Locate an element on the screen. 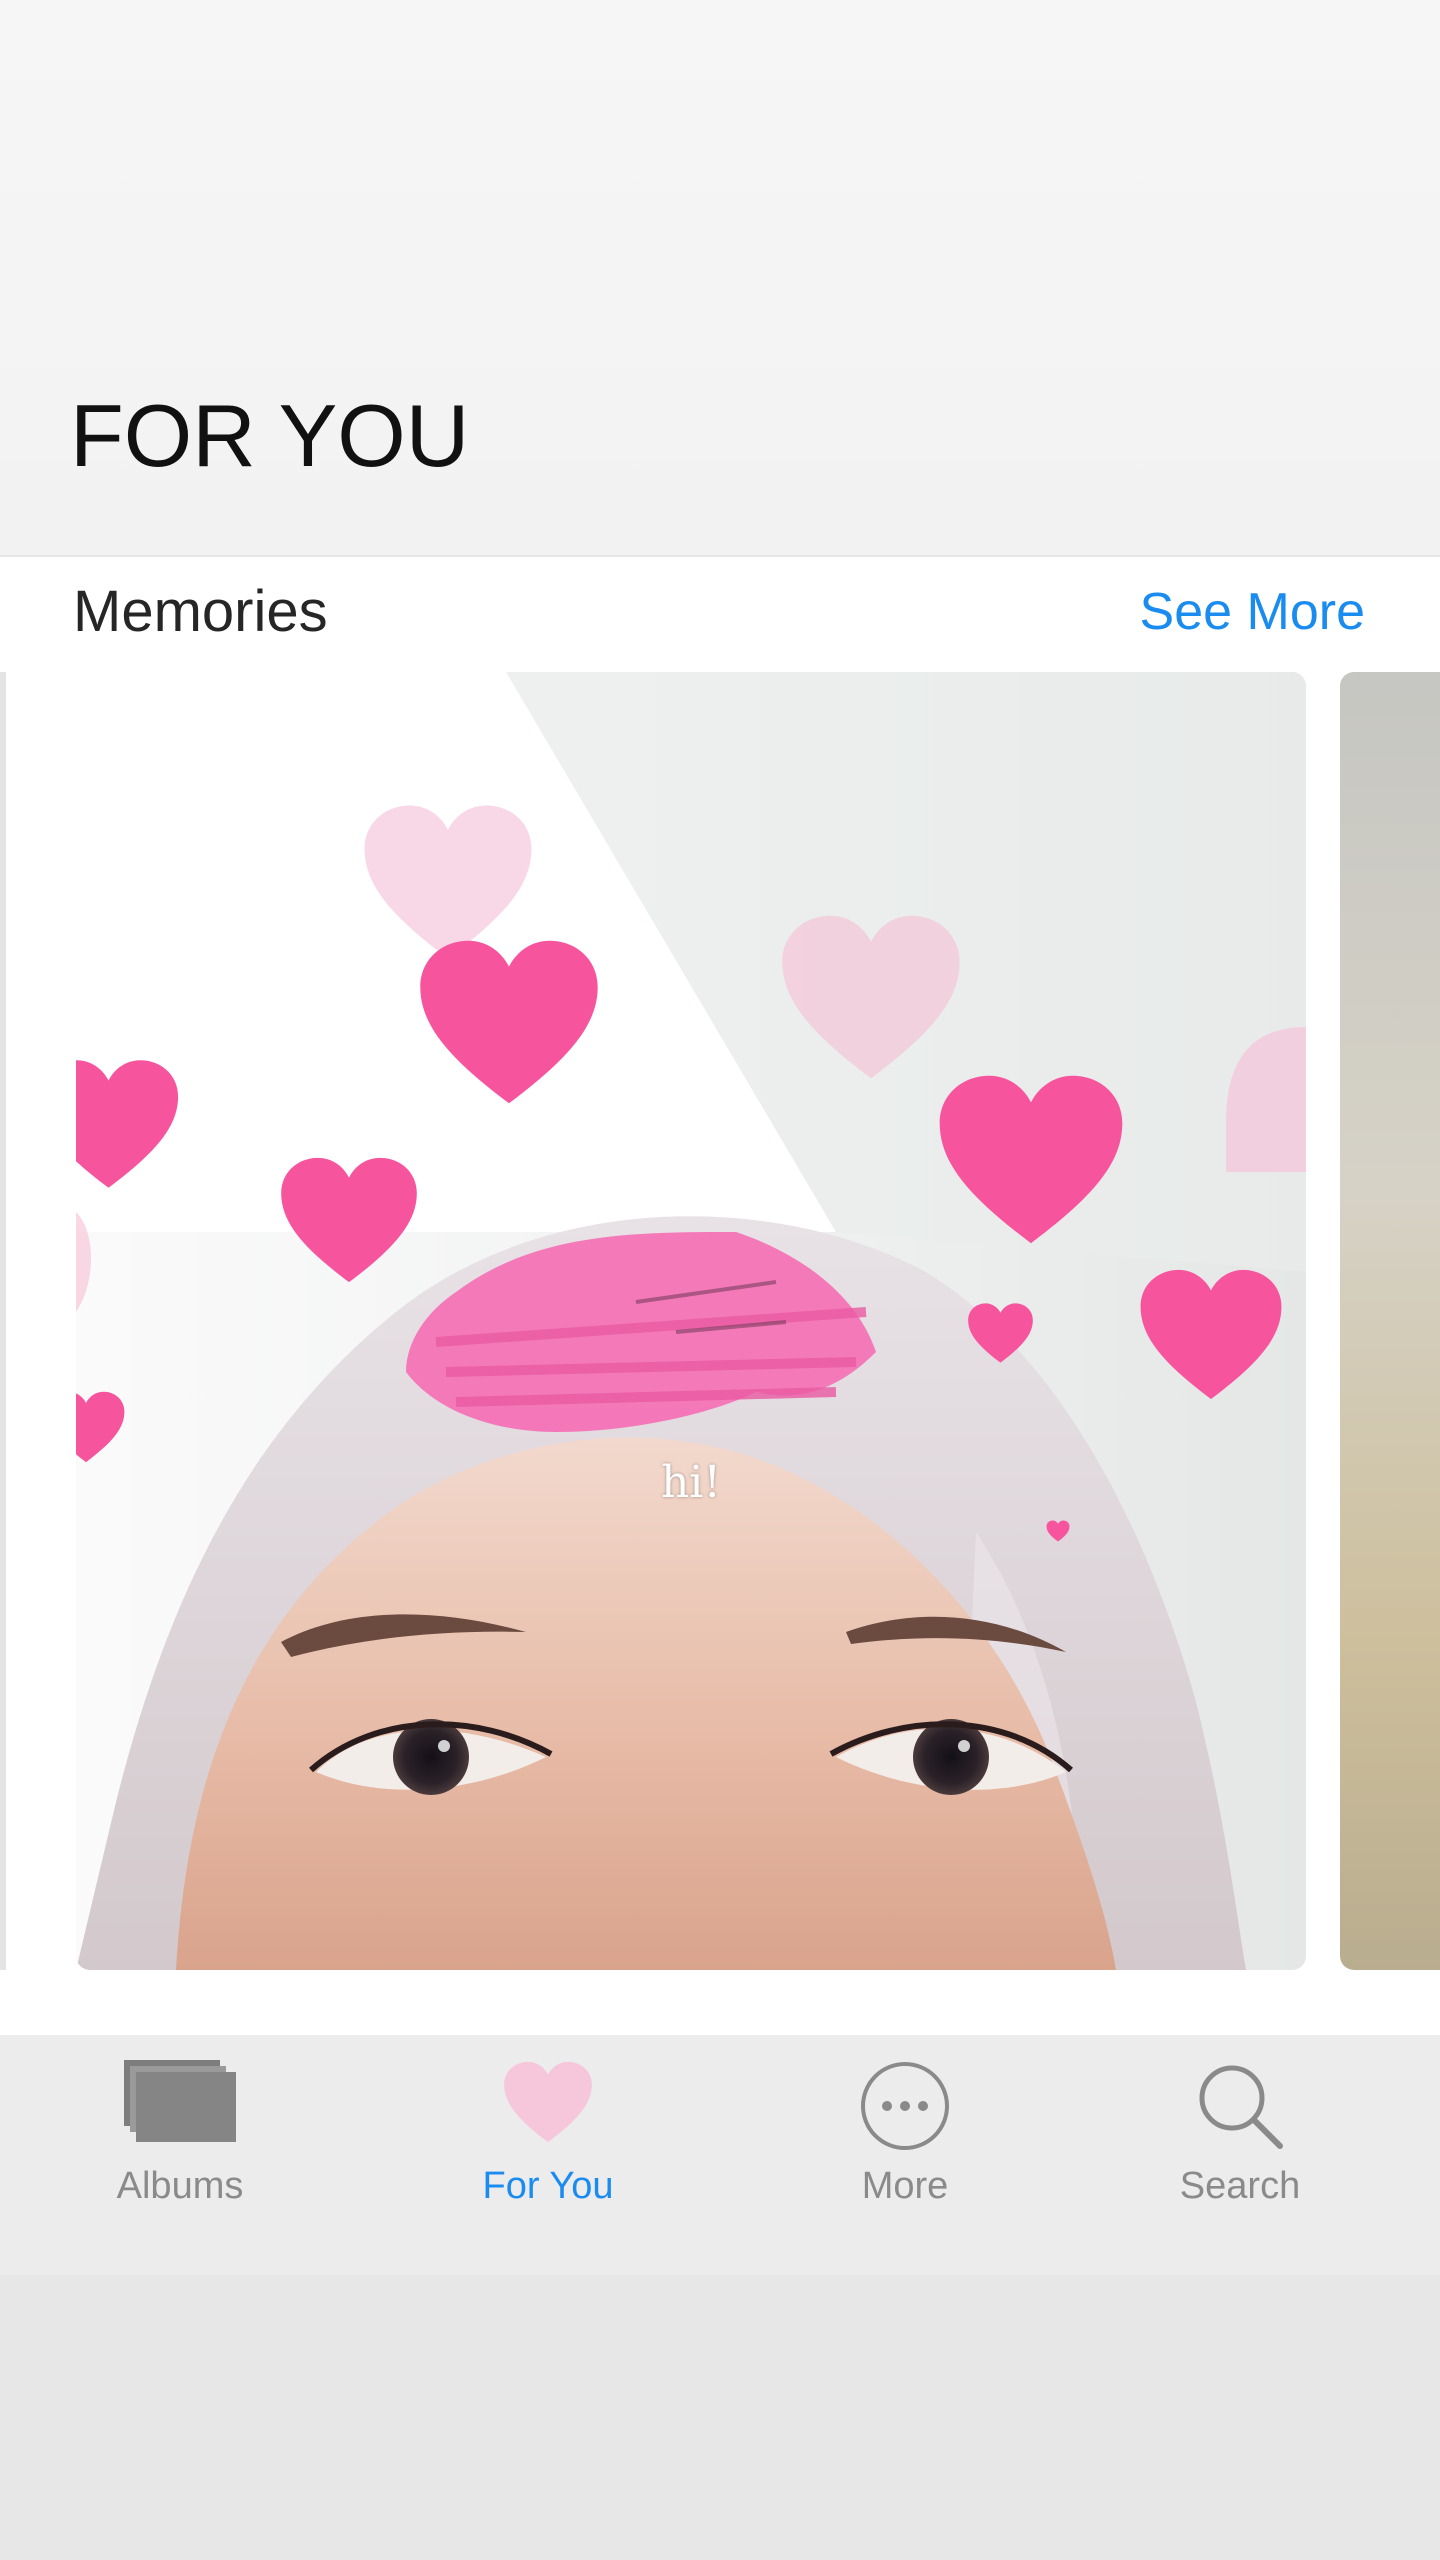 The width and height of the screenshot is (1440, 2560). albums-icon is located at coordinates (180, 2103).